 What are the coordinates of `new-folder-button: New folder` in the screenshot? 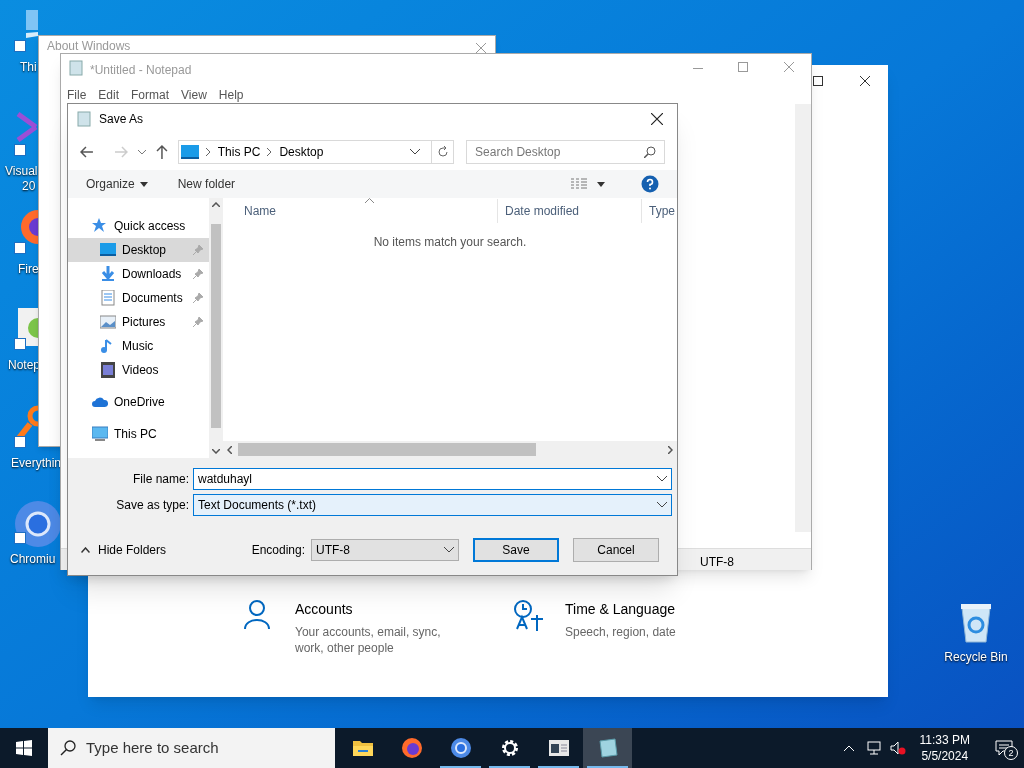 It's located at (206, 184).